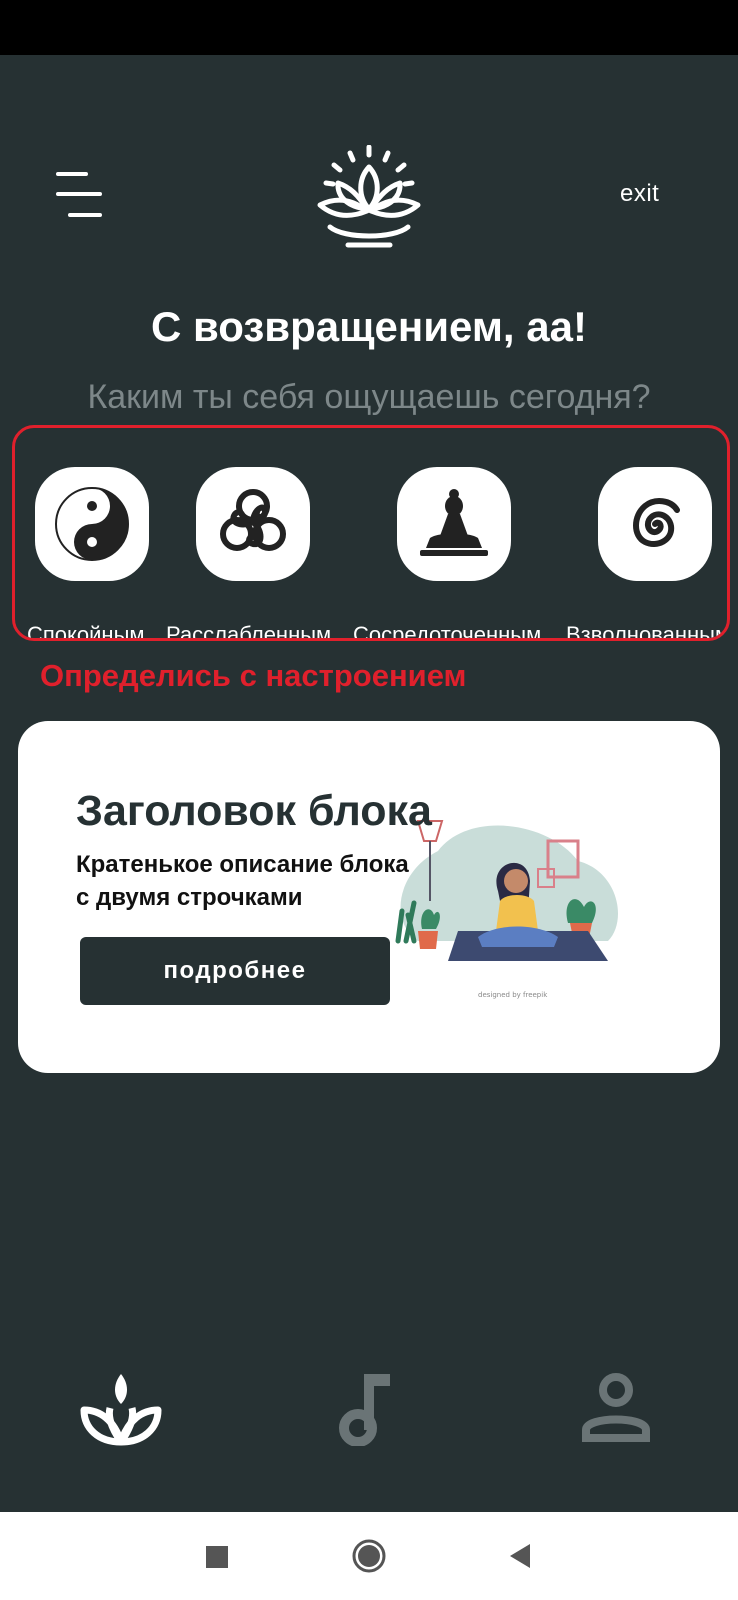  Describe the element at coordinates (121, 1408) in the screenshot. I see `lotus-tab-icon` at that location.